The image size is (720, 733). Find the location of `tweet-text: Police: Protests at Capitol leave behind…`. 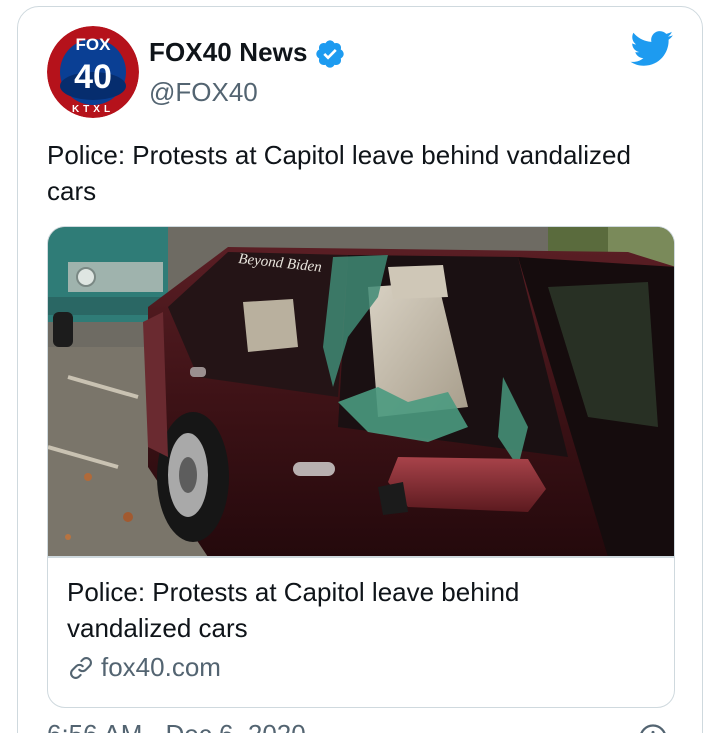

tweet-text: Police: Protests at Capitol leave behind… is located at coordinates (339, 173).